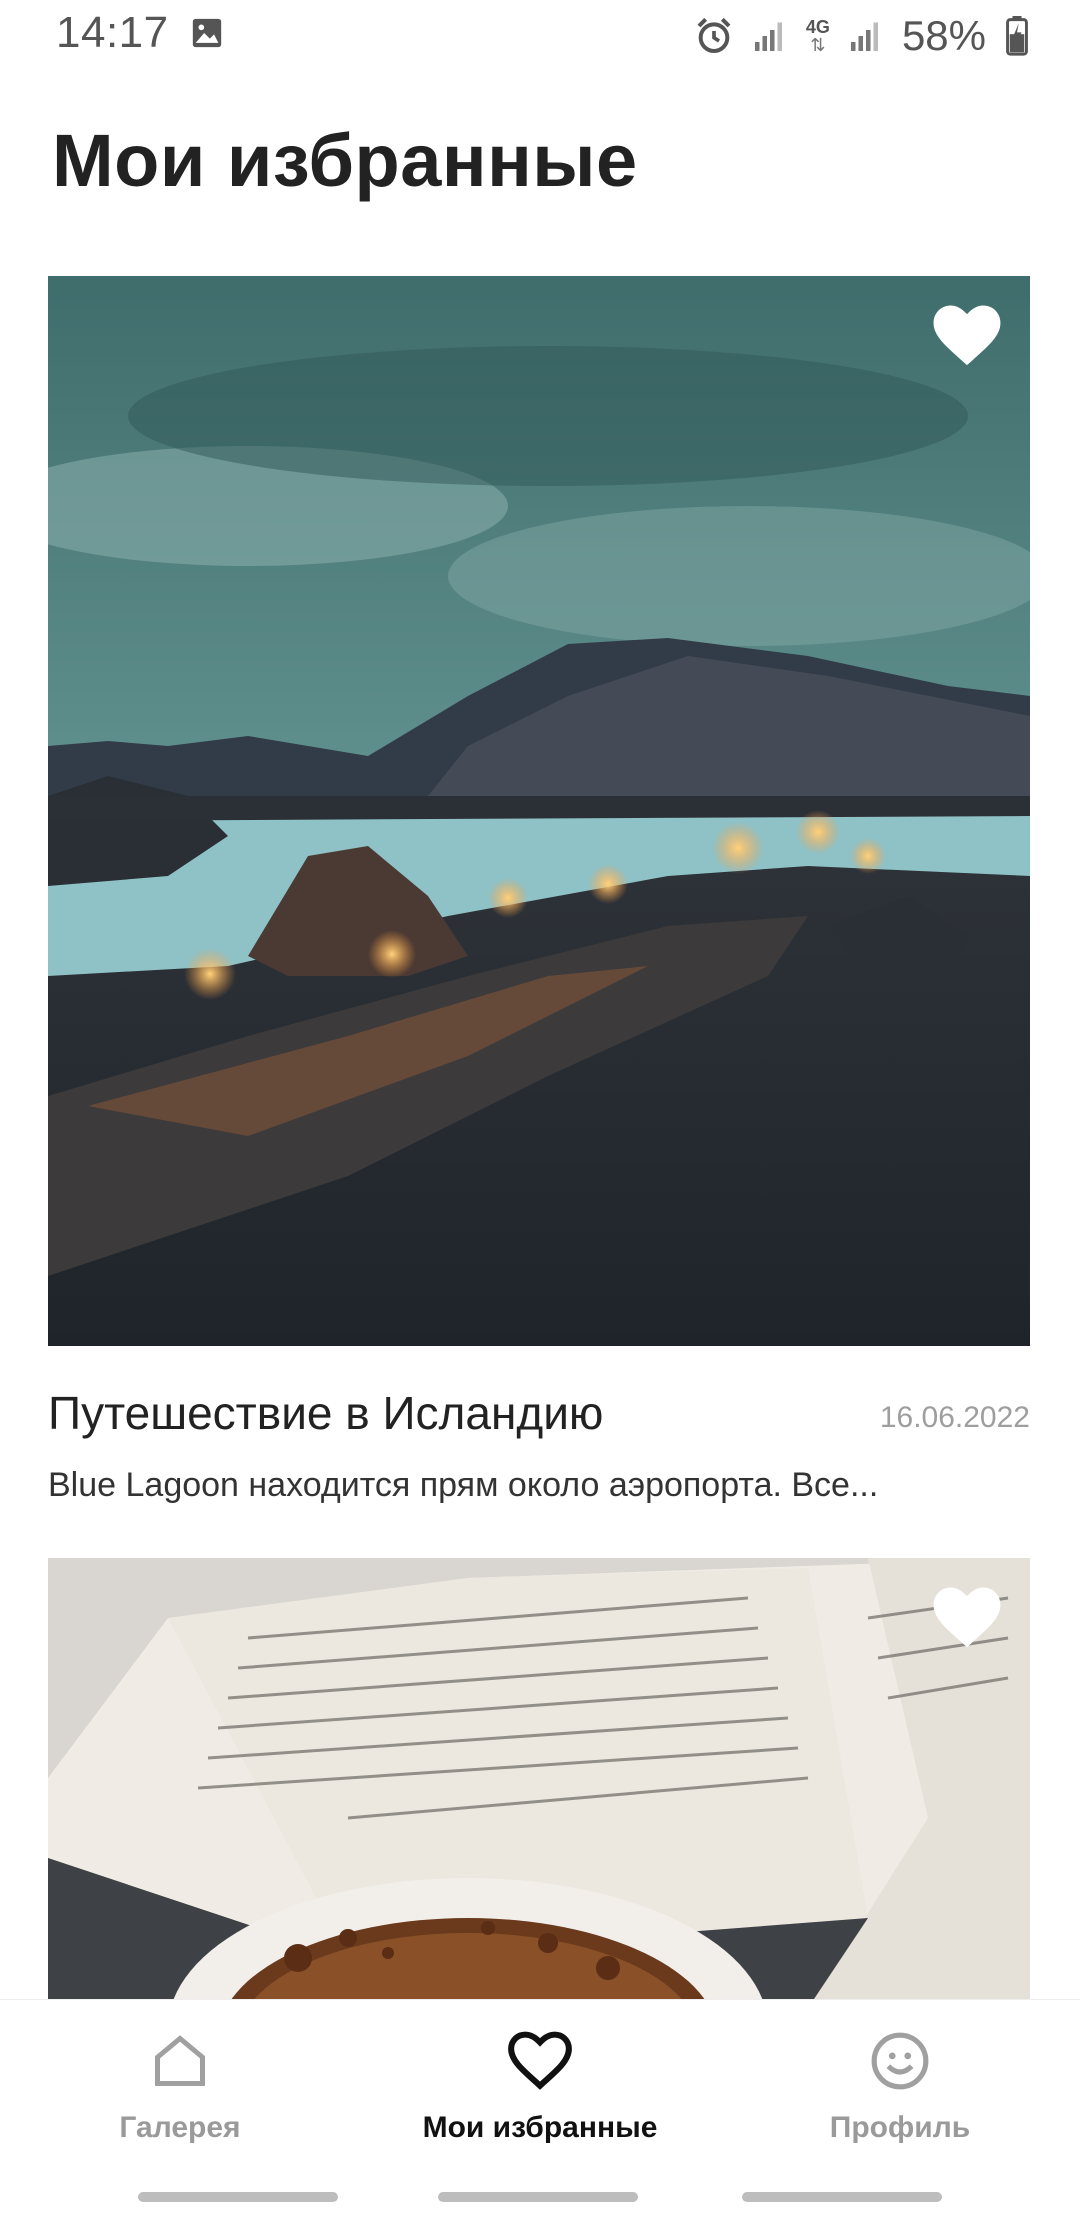 This screenshot has height=2220, width=1080. What do you see at coordinates (1017, 36) in the screenshot?
I see `battery-icon` at bounding box center [1017, 36].